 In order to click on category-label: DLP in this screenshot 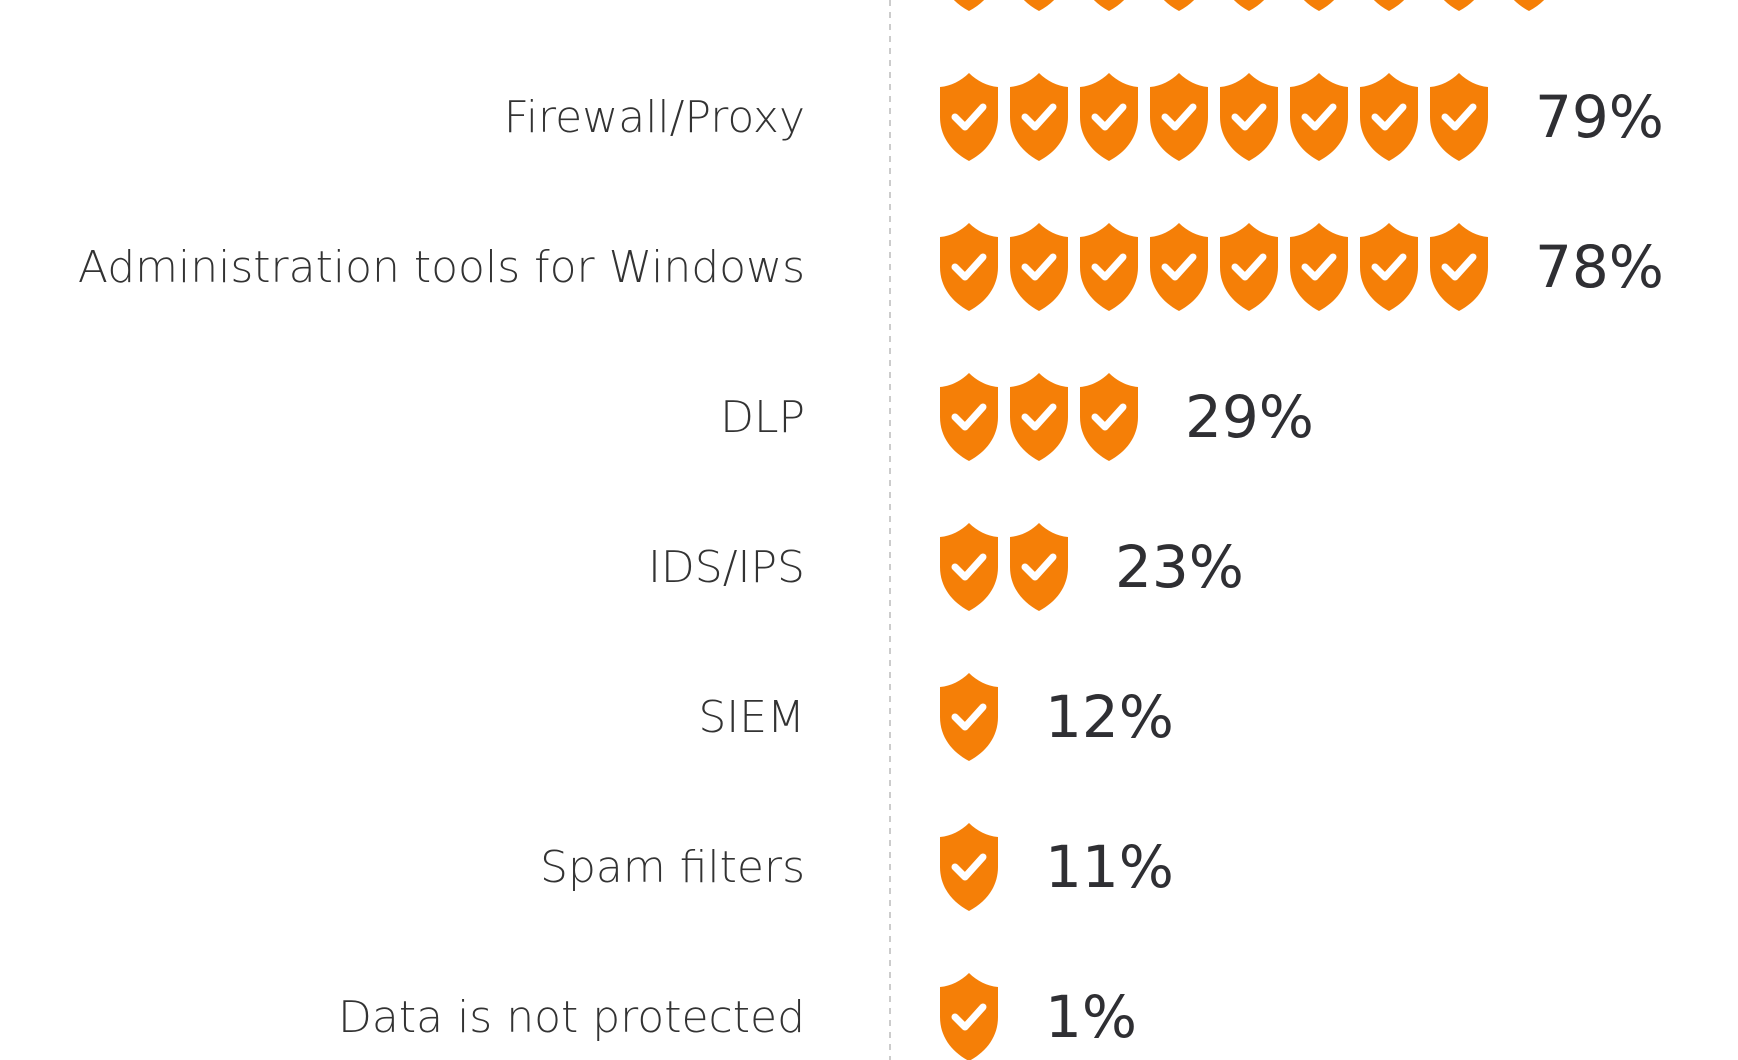, I will do `click(762, 417)`.